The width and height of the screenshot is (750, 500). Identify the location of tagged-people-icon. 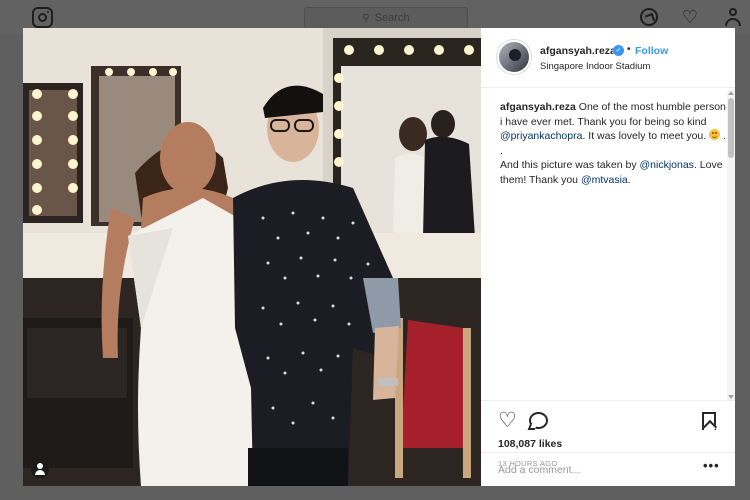
(40, 469).